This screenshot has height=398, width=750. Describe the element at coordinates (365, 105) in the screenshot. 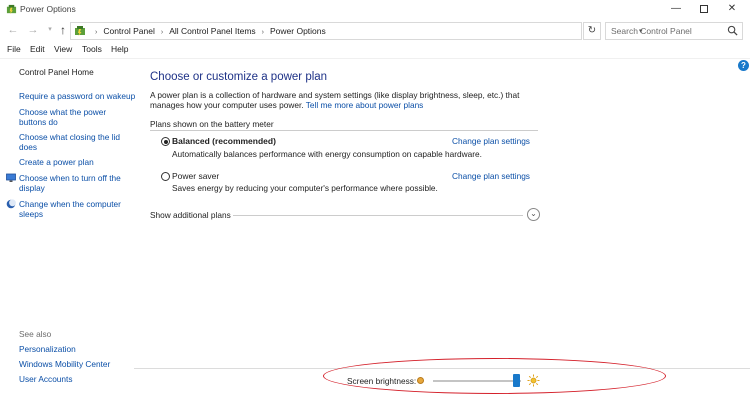

I see `learn-more-link: Tell me more about power plans` at that location.